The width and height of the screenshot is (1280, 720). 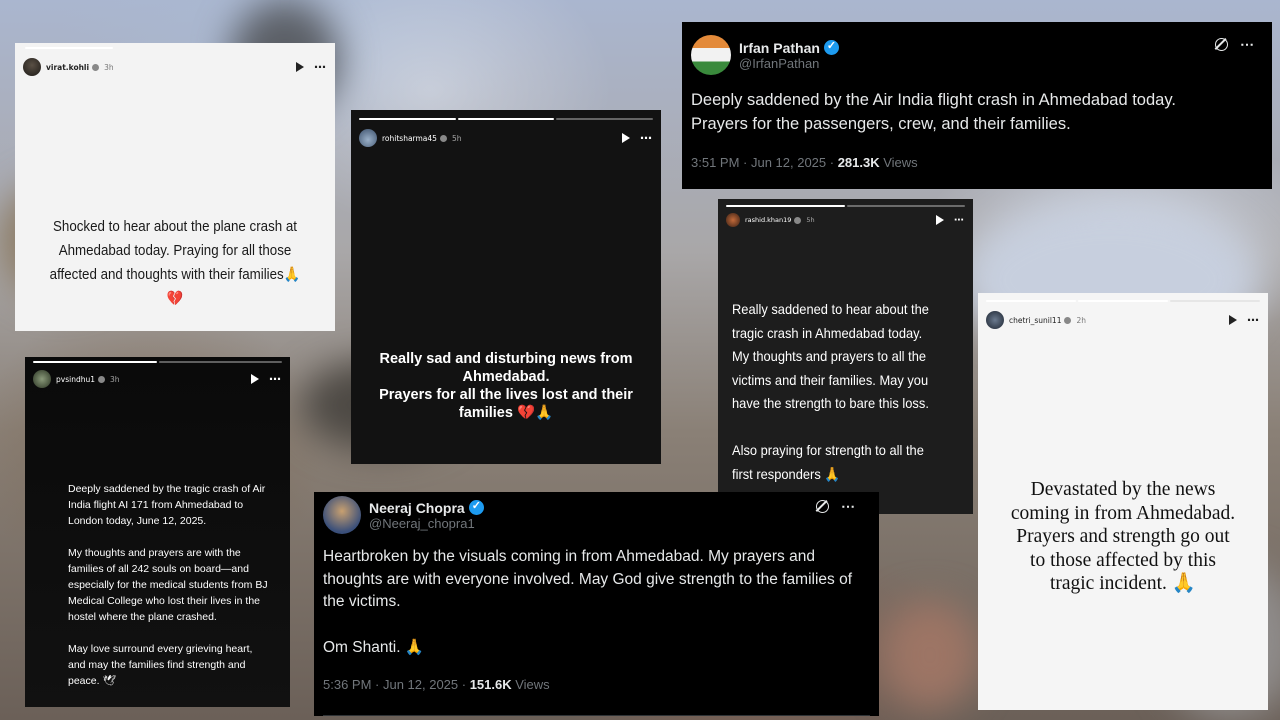 What do you see at coordinates (417, 508) in the screenshot?
I see `tweet-author-name: Neeraj Chopra` at bounding box center [417, 508].